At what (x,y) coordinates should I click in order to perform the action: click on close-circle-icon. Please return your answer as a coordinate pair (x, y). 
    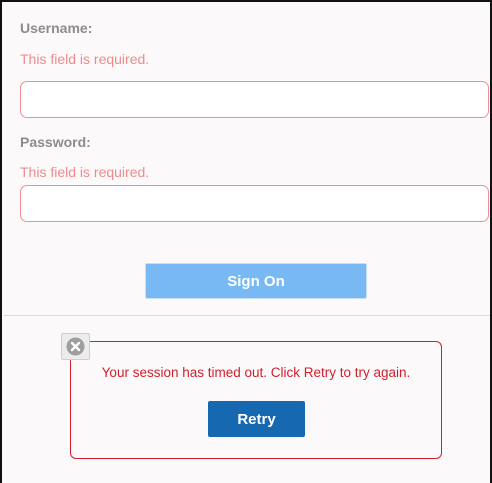
    Looking at the image, I should click on (75, 346).